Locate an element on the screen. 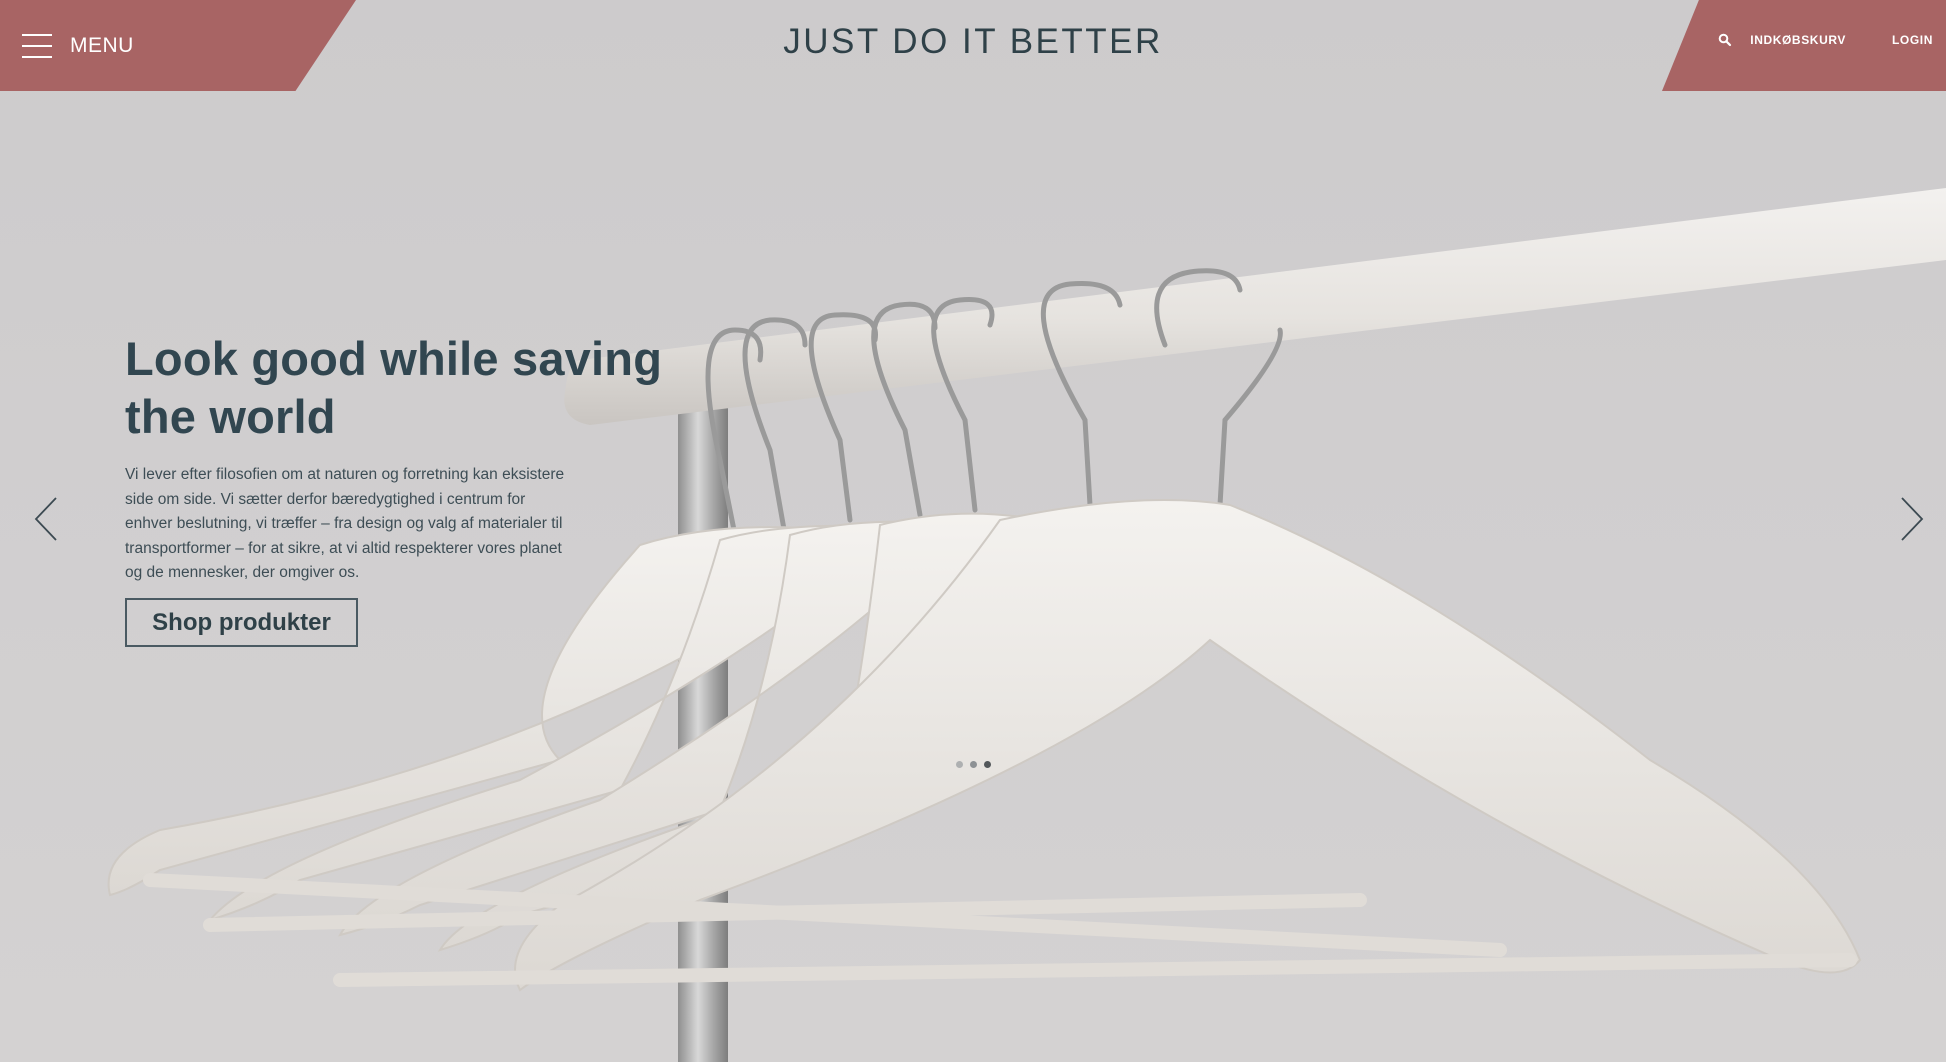 Image resolution: width=1946 pixels, height=1062 pixels. slider-dots is located at coordinates (973, 764).